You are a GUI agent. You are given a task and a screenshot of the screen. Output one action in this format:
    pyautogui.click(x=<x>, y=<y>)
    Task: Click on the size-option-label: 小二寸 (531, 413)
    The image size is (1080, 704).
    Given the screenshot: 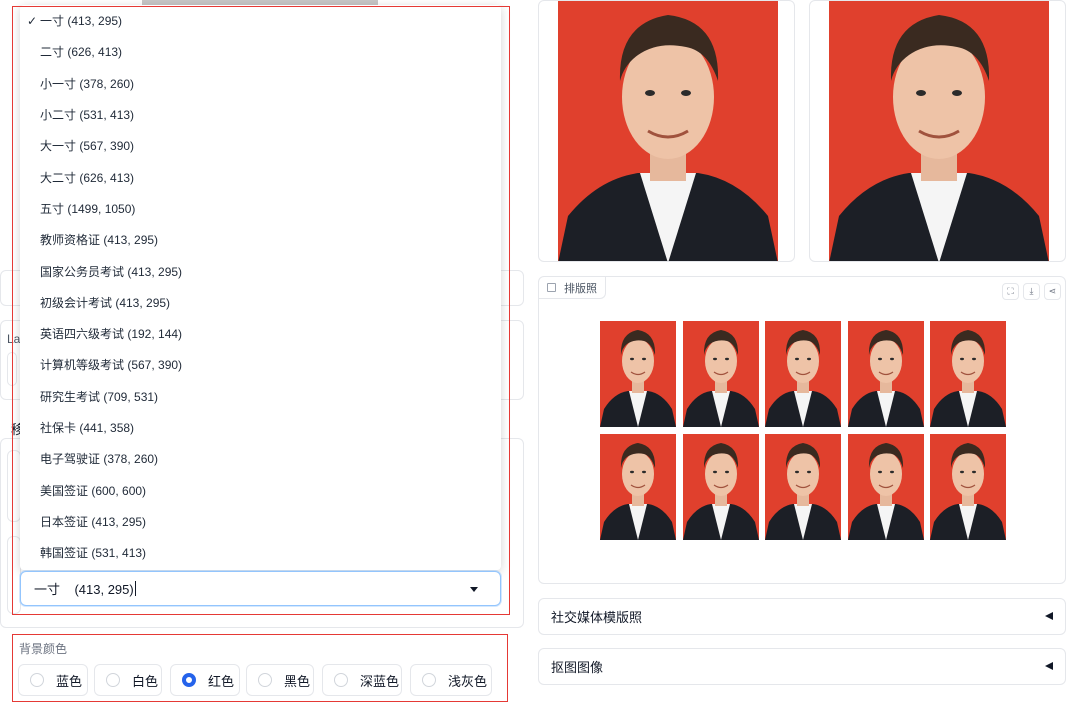 What is the action you would take?
    pyautogui.click(x=87, y=115)
    